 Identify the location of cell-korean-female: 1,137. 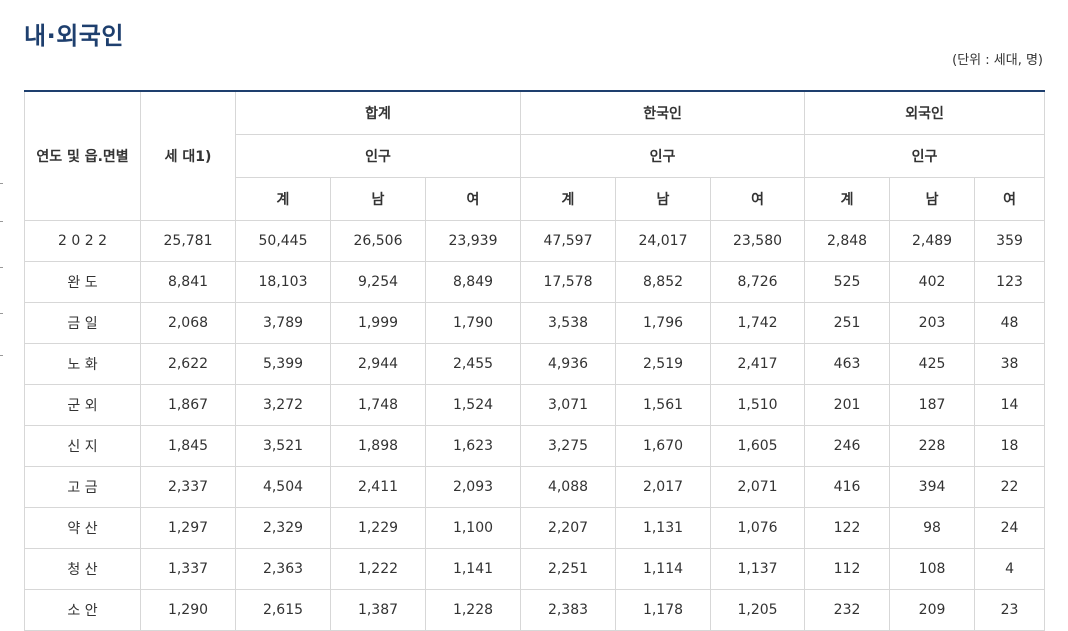
(757, 569).